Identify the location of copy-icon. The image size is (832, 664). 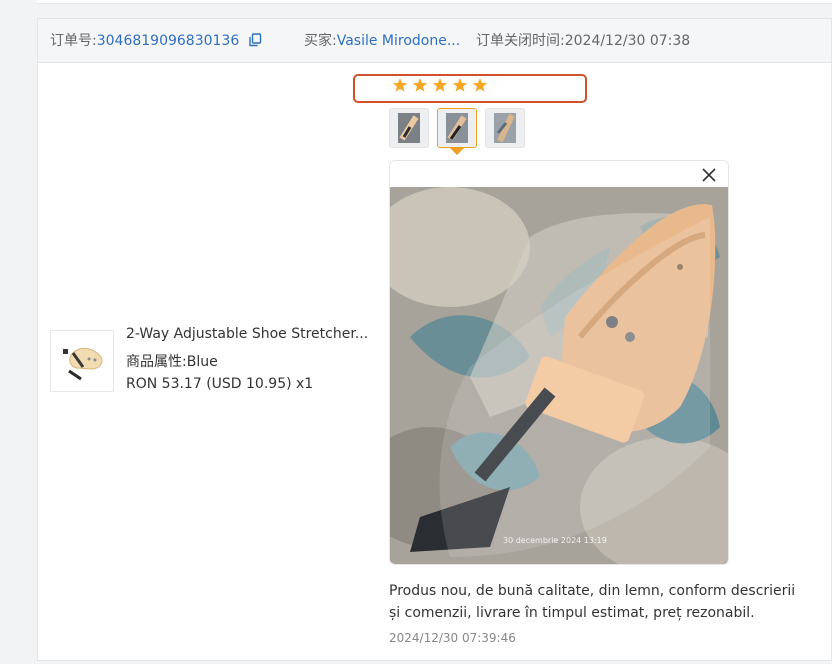
(255, 40).